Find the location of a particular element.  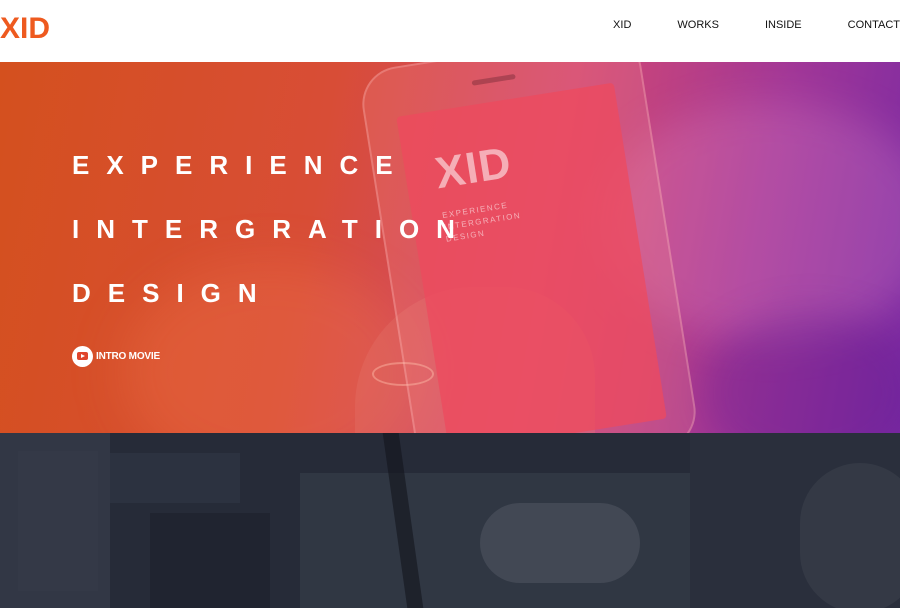

nav-item-inside: INSIDE is located at coordinates (783, 25).